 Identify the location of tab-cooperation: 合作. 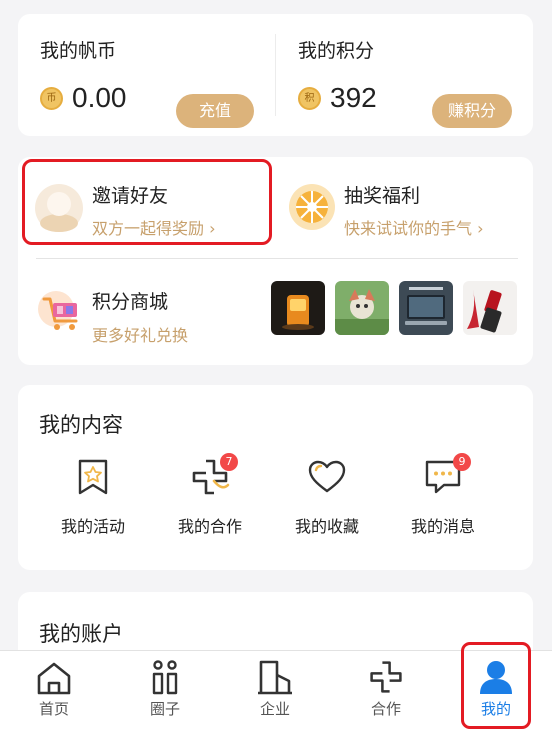
(386, 691).